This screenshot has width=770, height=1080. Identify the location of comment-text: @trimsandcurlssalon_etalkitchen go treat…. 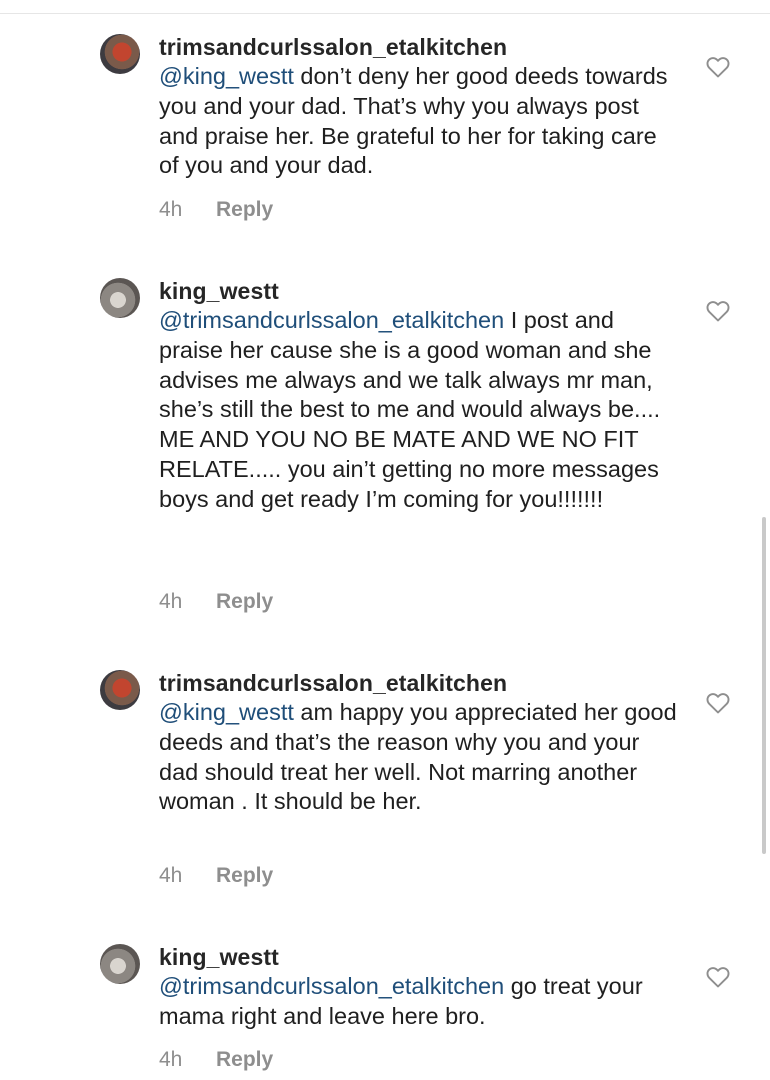
(419, 1002).